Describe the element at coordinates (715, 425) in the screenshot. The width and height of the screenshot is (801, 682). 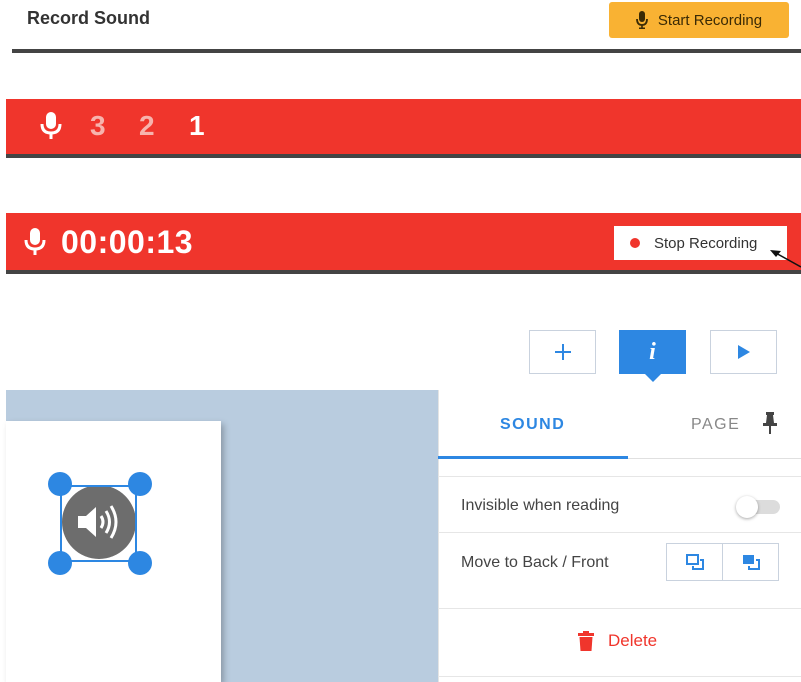
I see `tab-page: PAGE` at that location.